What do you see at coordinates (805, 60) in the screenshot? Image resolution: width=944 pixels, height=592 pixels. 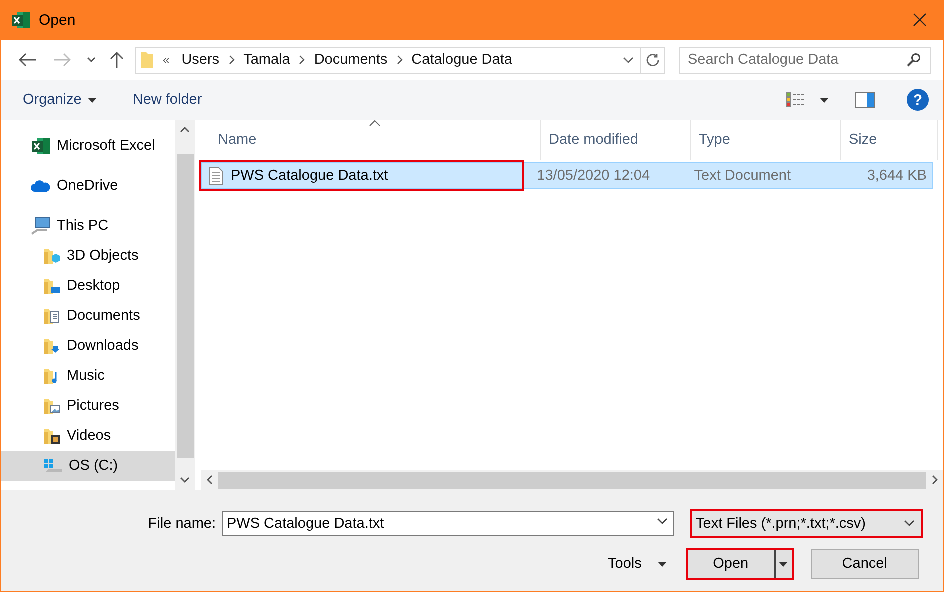 I see `search-field: Search Catalogue Data` at bounding box center [805, 60].